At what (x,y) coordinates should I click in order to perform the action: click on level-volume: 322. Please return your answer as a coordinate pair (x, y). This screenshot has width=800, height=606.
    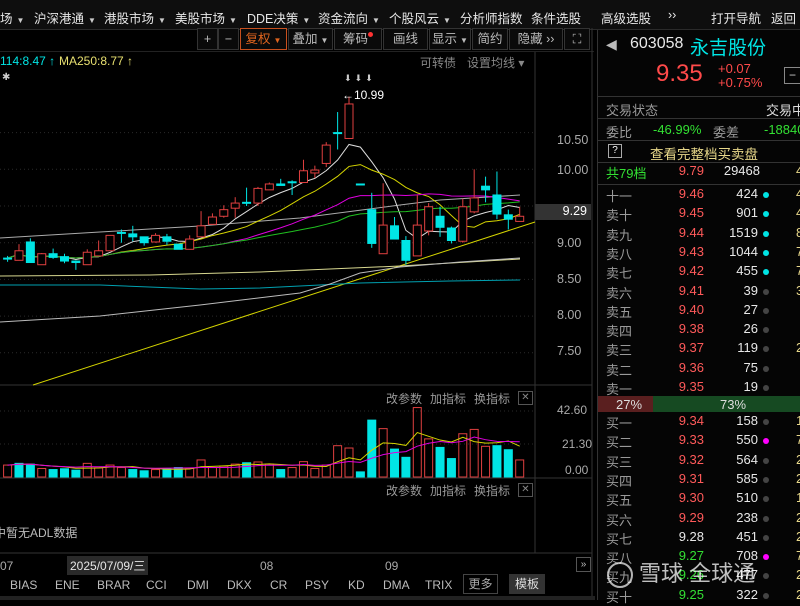
    Looking at the image, I should click on (747, 594).